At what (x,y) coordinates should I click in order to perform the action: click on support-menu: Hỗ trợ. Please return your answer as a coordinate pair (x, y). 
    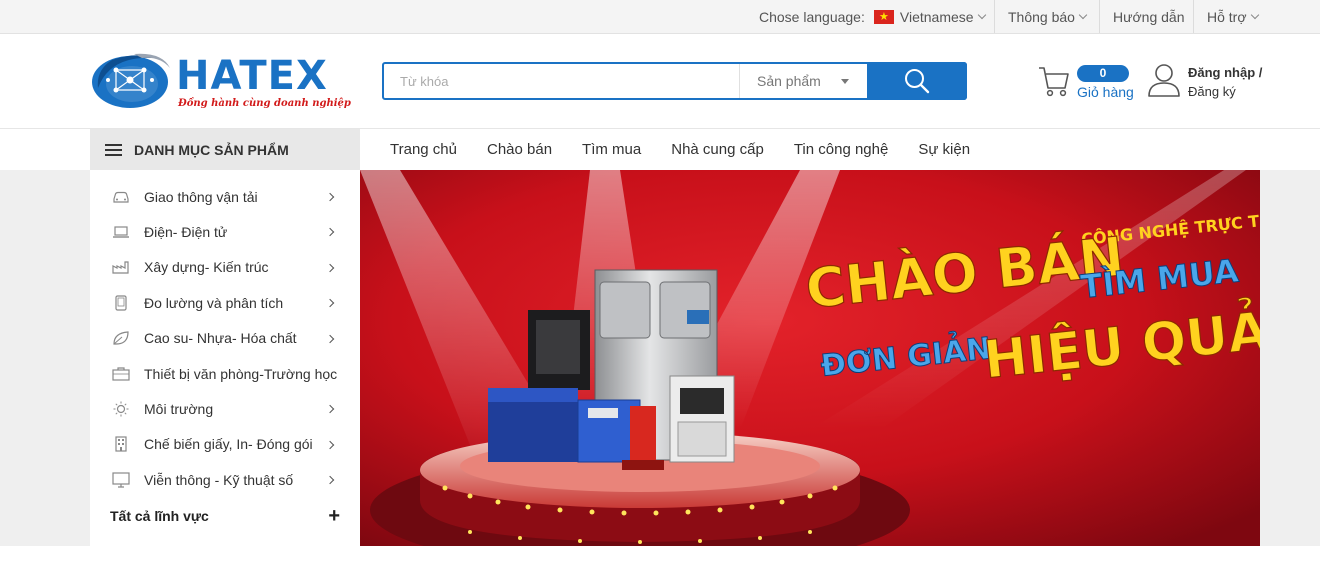
    Looking at the image, I should click on (1233, 16).